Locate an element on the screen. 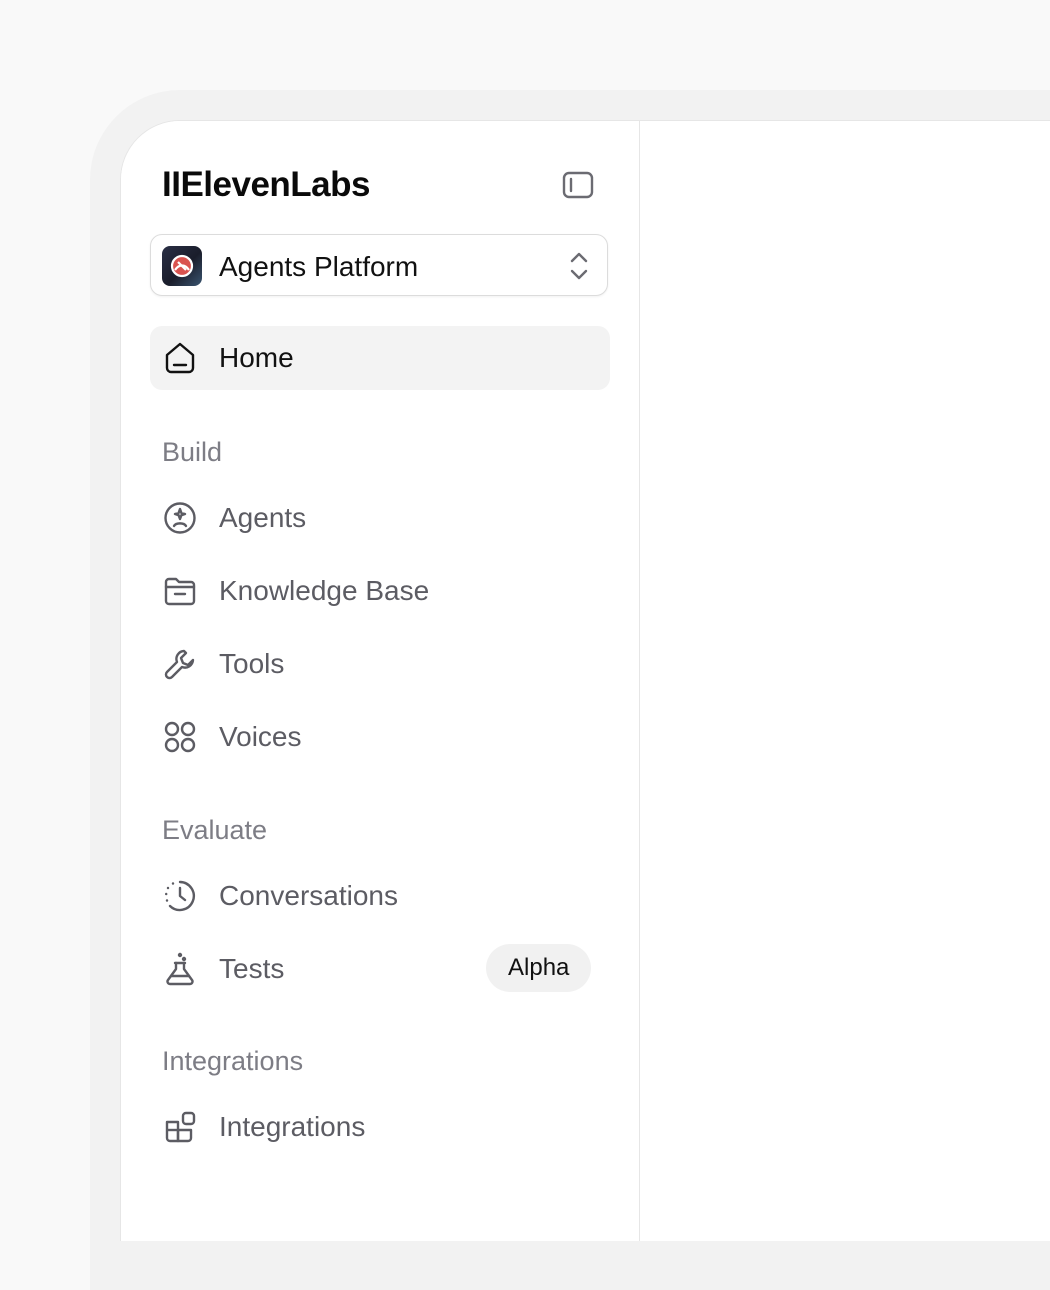 Image resolution: width=1050 pixels, height=1290 pixels. sidebar-item-label: Tools is located at coordinates (252, 663).